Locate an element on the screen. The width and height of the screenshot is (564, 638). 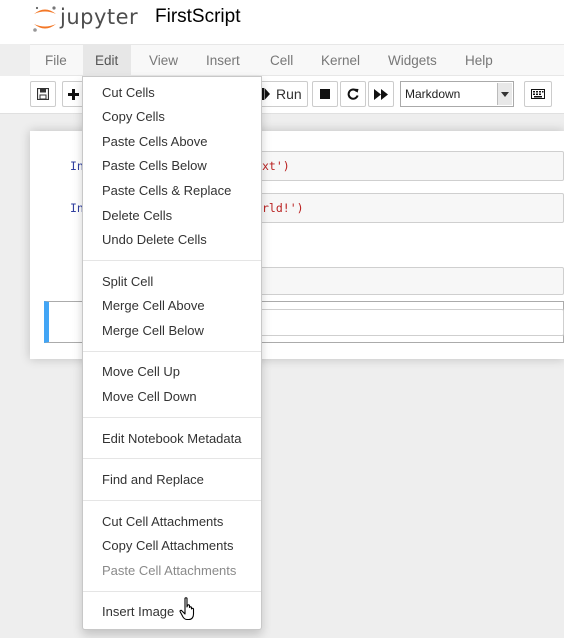
cell-type-select: Markdown is located at coordinates (457, 94).